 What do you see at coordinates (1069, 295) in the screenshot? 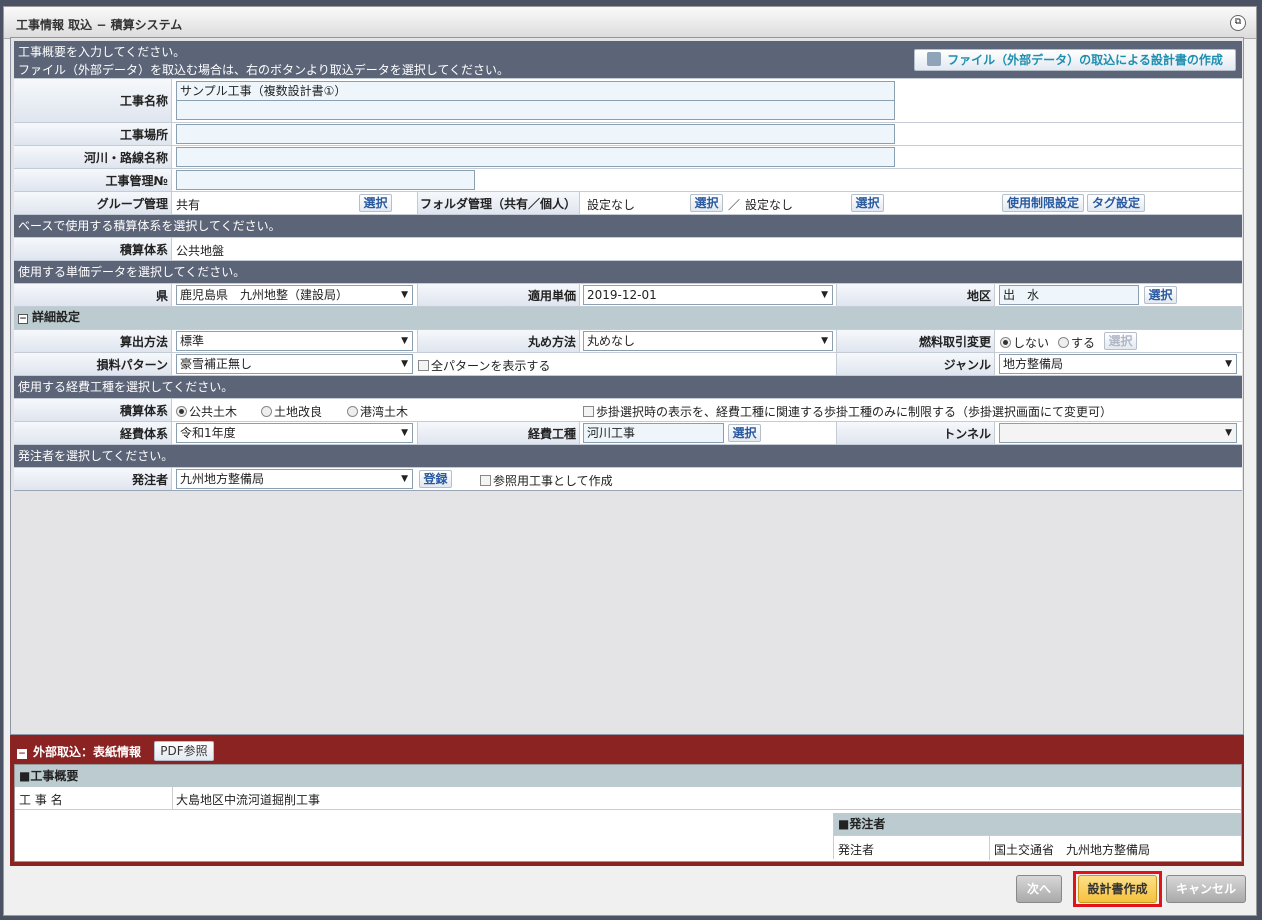
I see `area-input: 出 水` at bounding box center [1069, 295].